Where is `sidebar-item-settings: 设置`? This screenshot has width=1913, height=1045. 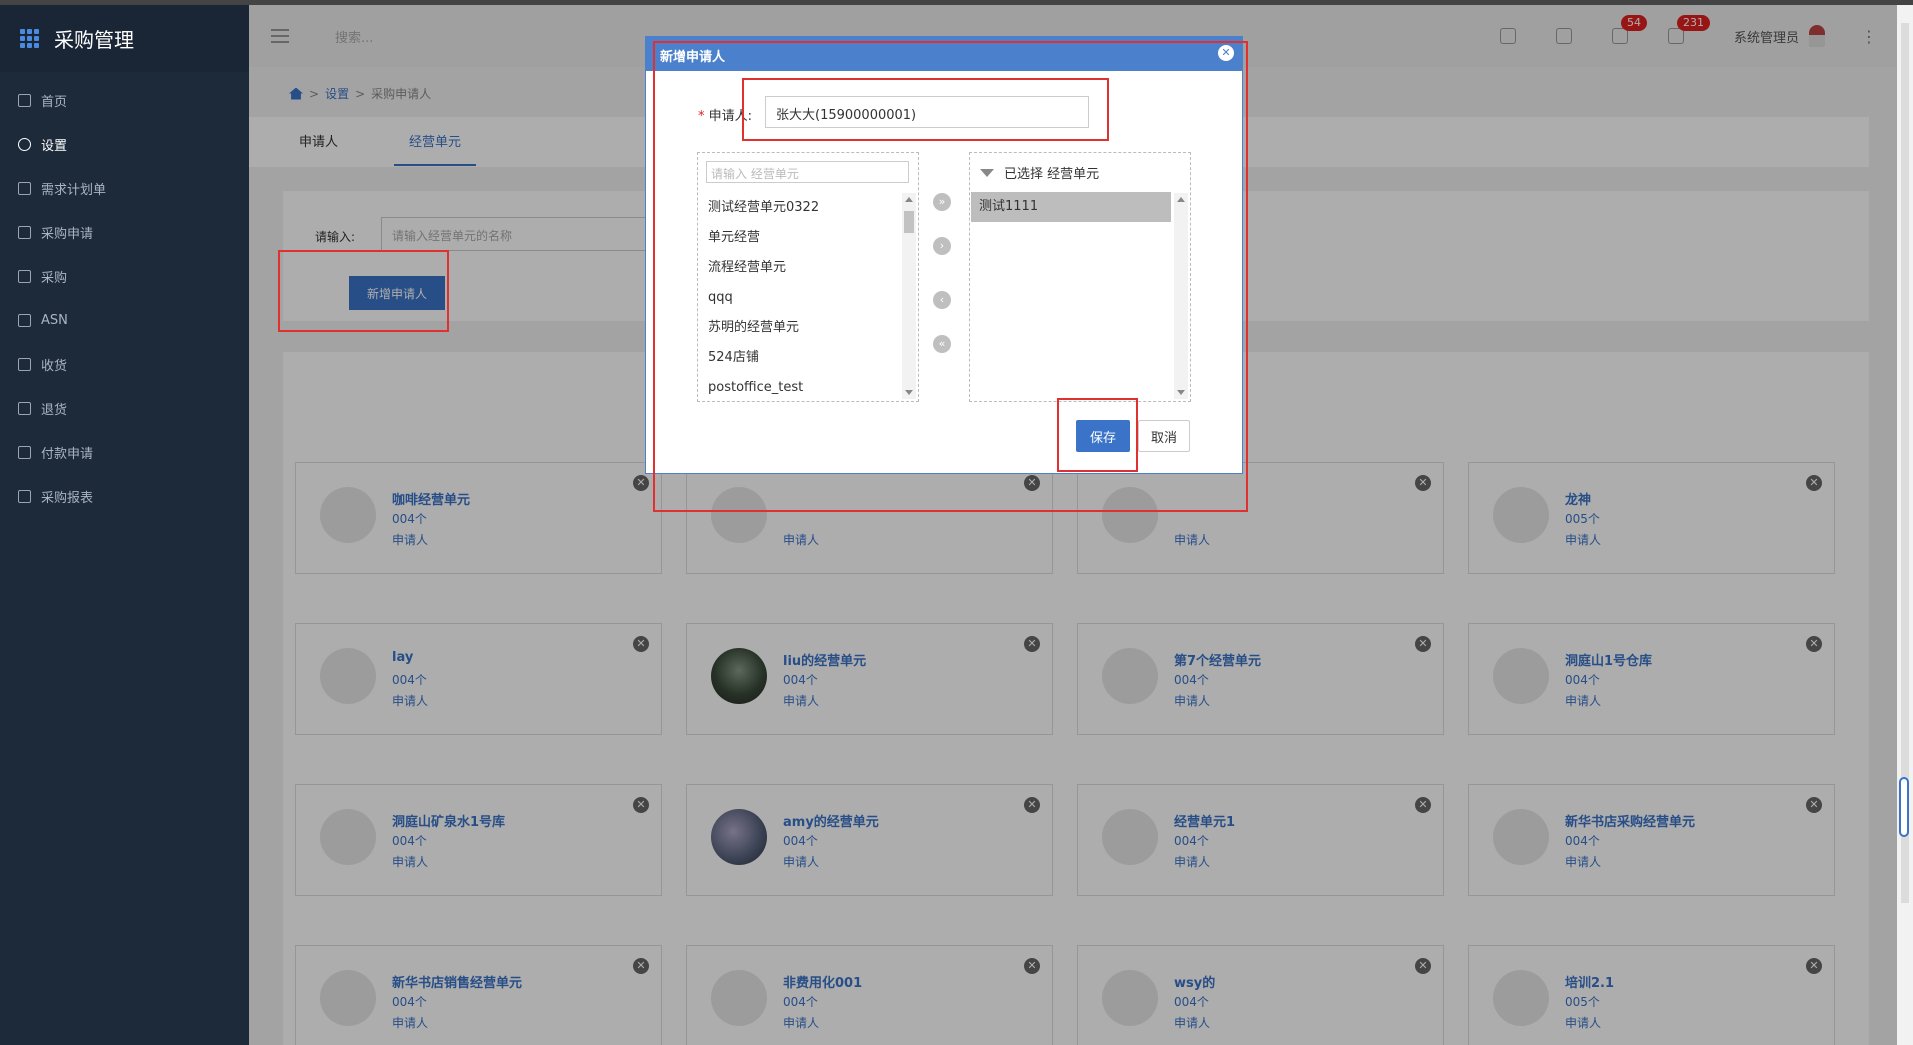 sidebar-item-settings: 设置 is located at coordinates (124, 144).